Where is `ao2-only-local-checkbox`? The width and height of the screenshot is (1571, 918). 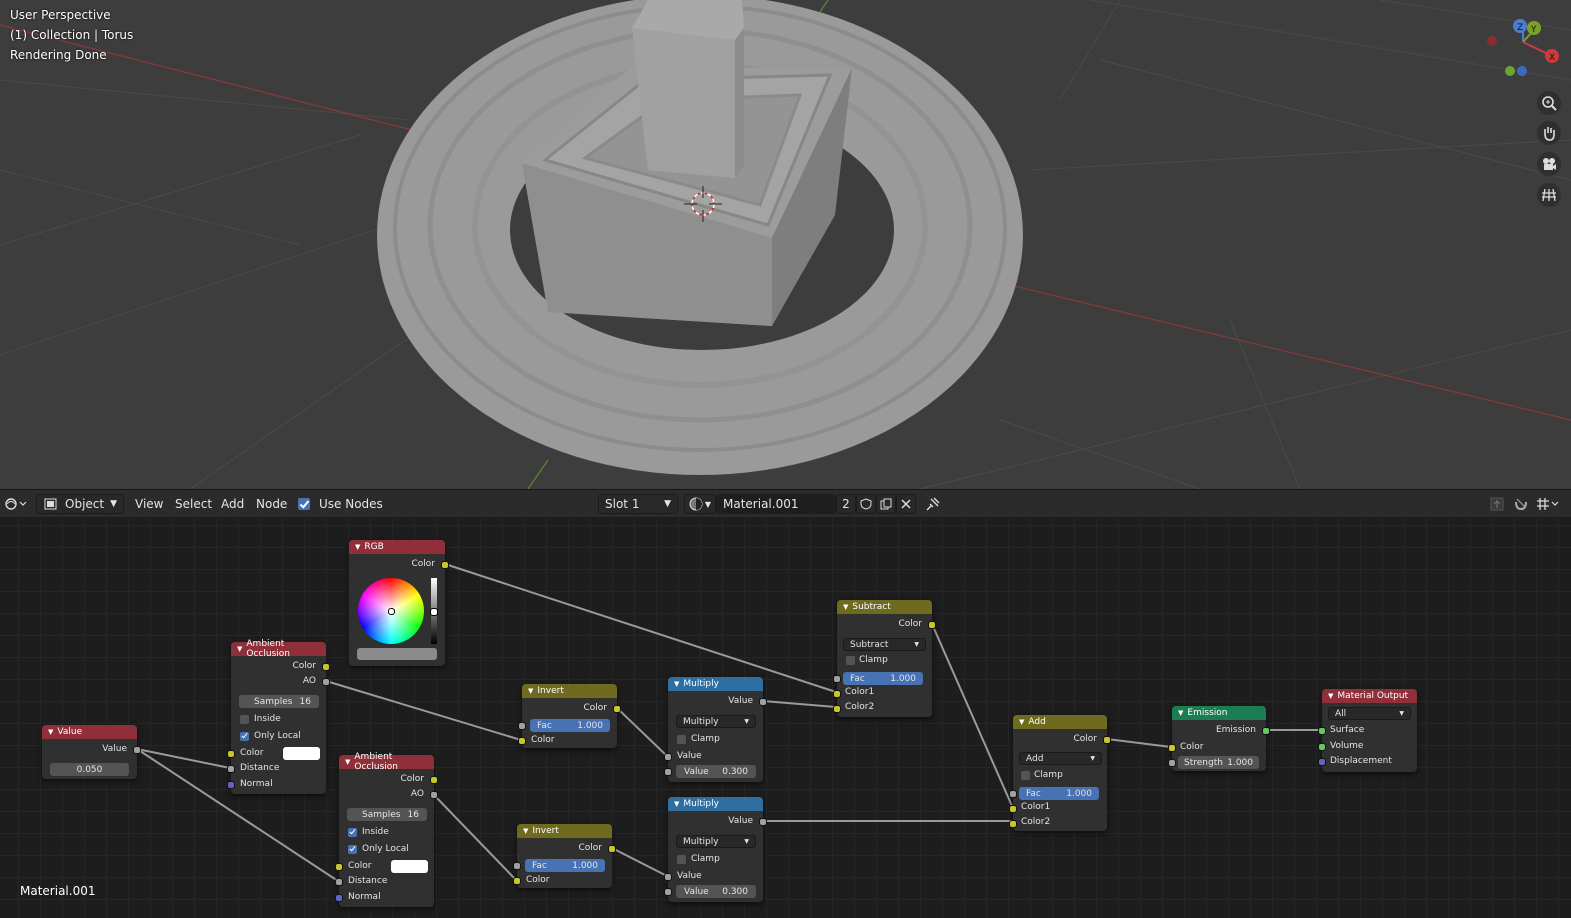
ao2-only-local-checkbox is located at coordinates (352, 849).